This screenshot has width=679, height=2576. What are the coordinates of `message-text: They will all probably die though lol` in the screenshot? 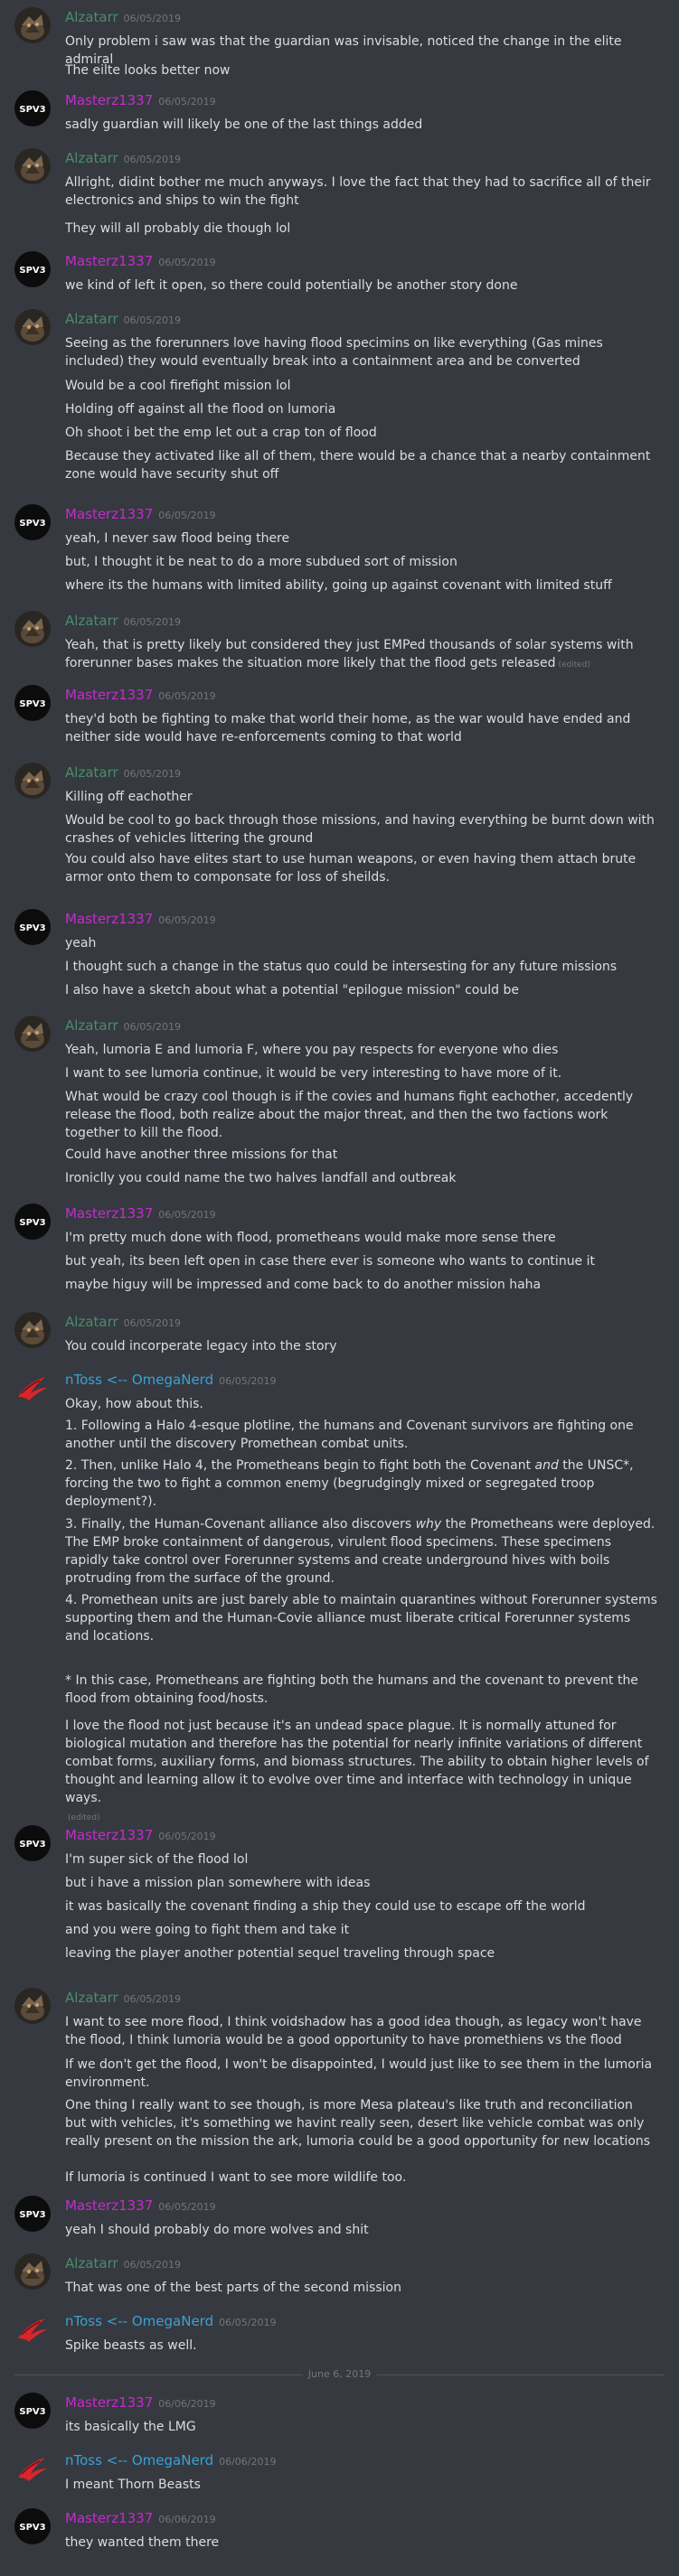 It's located at (178, 228).